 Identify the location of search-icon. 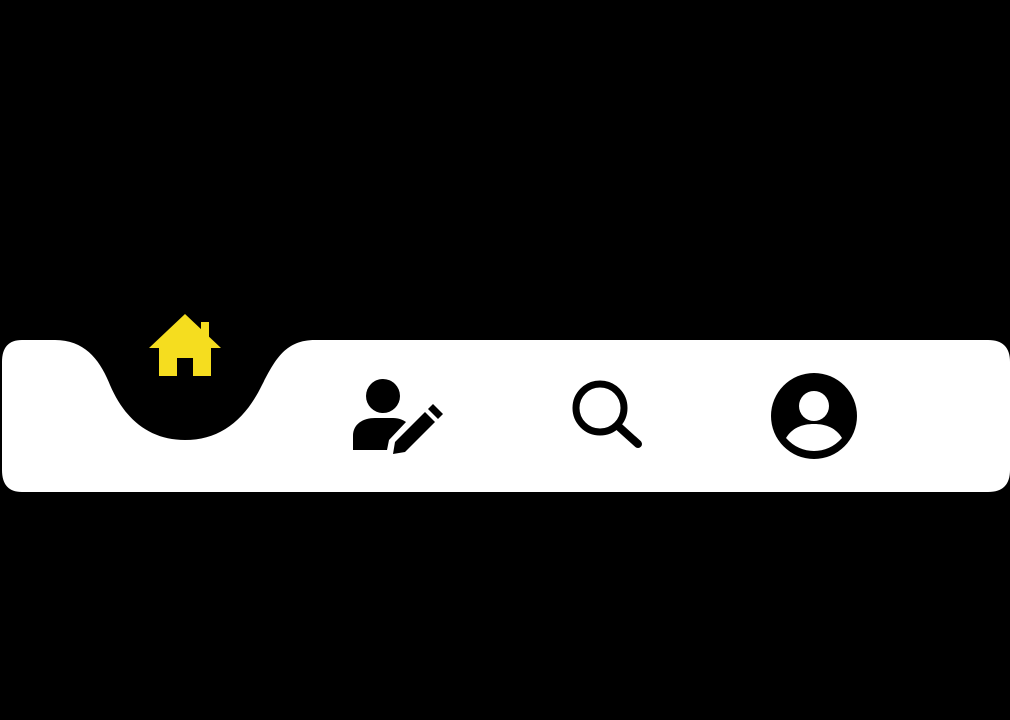
(607, 414).